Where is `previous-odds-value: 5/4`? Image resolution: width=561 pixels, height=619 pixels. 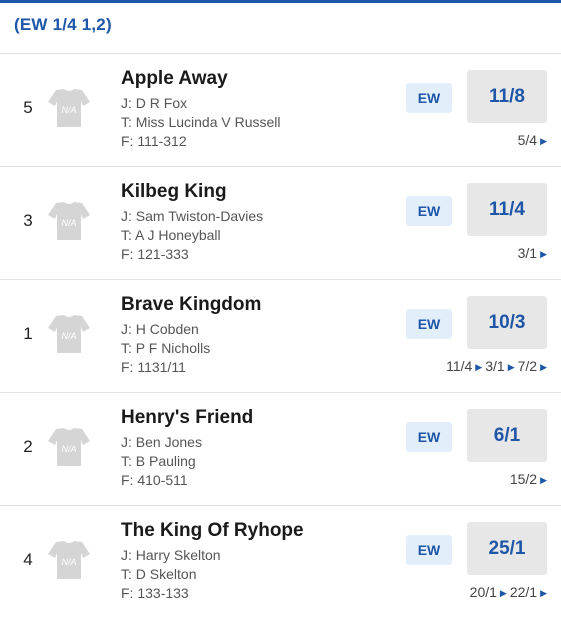 previous-odds-value: 5/4 is located at coordinates (527, 140).